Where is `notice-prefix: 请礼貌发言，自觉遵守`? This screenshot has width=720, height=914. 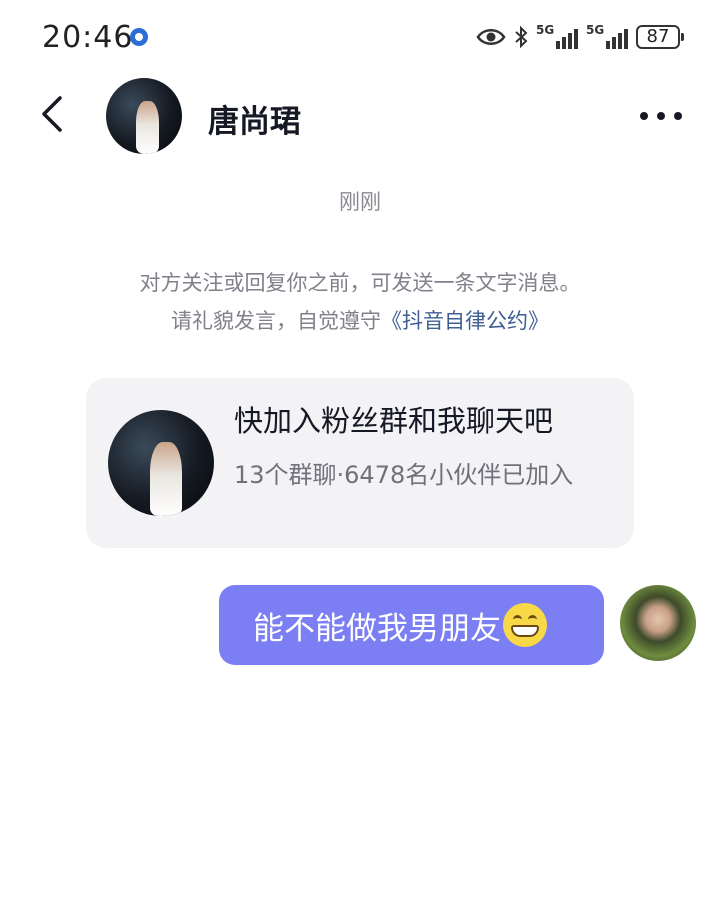
notice-prefix: 请礼貌发言，自觉遵守 is located at coordinates (276, 321).